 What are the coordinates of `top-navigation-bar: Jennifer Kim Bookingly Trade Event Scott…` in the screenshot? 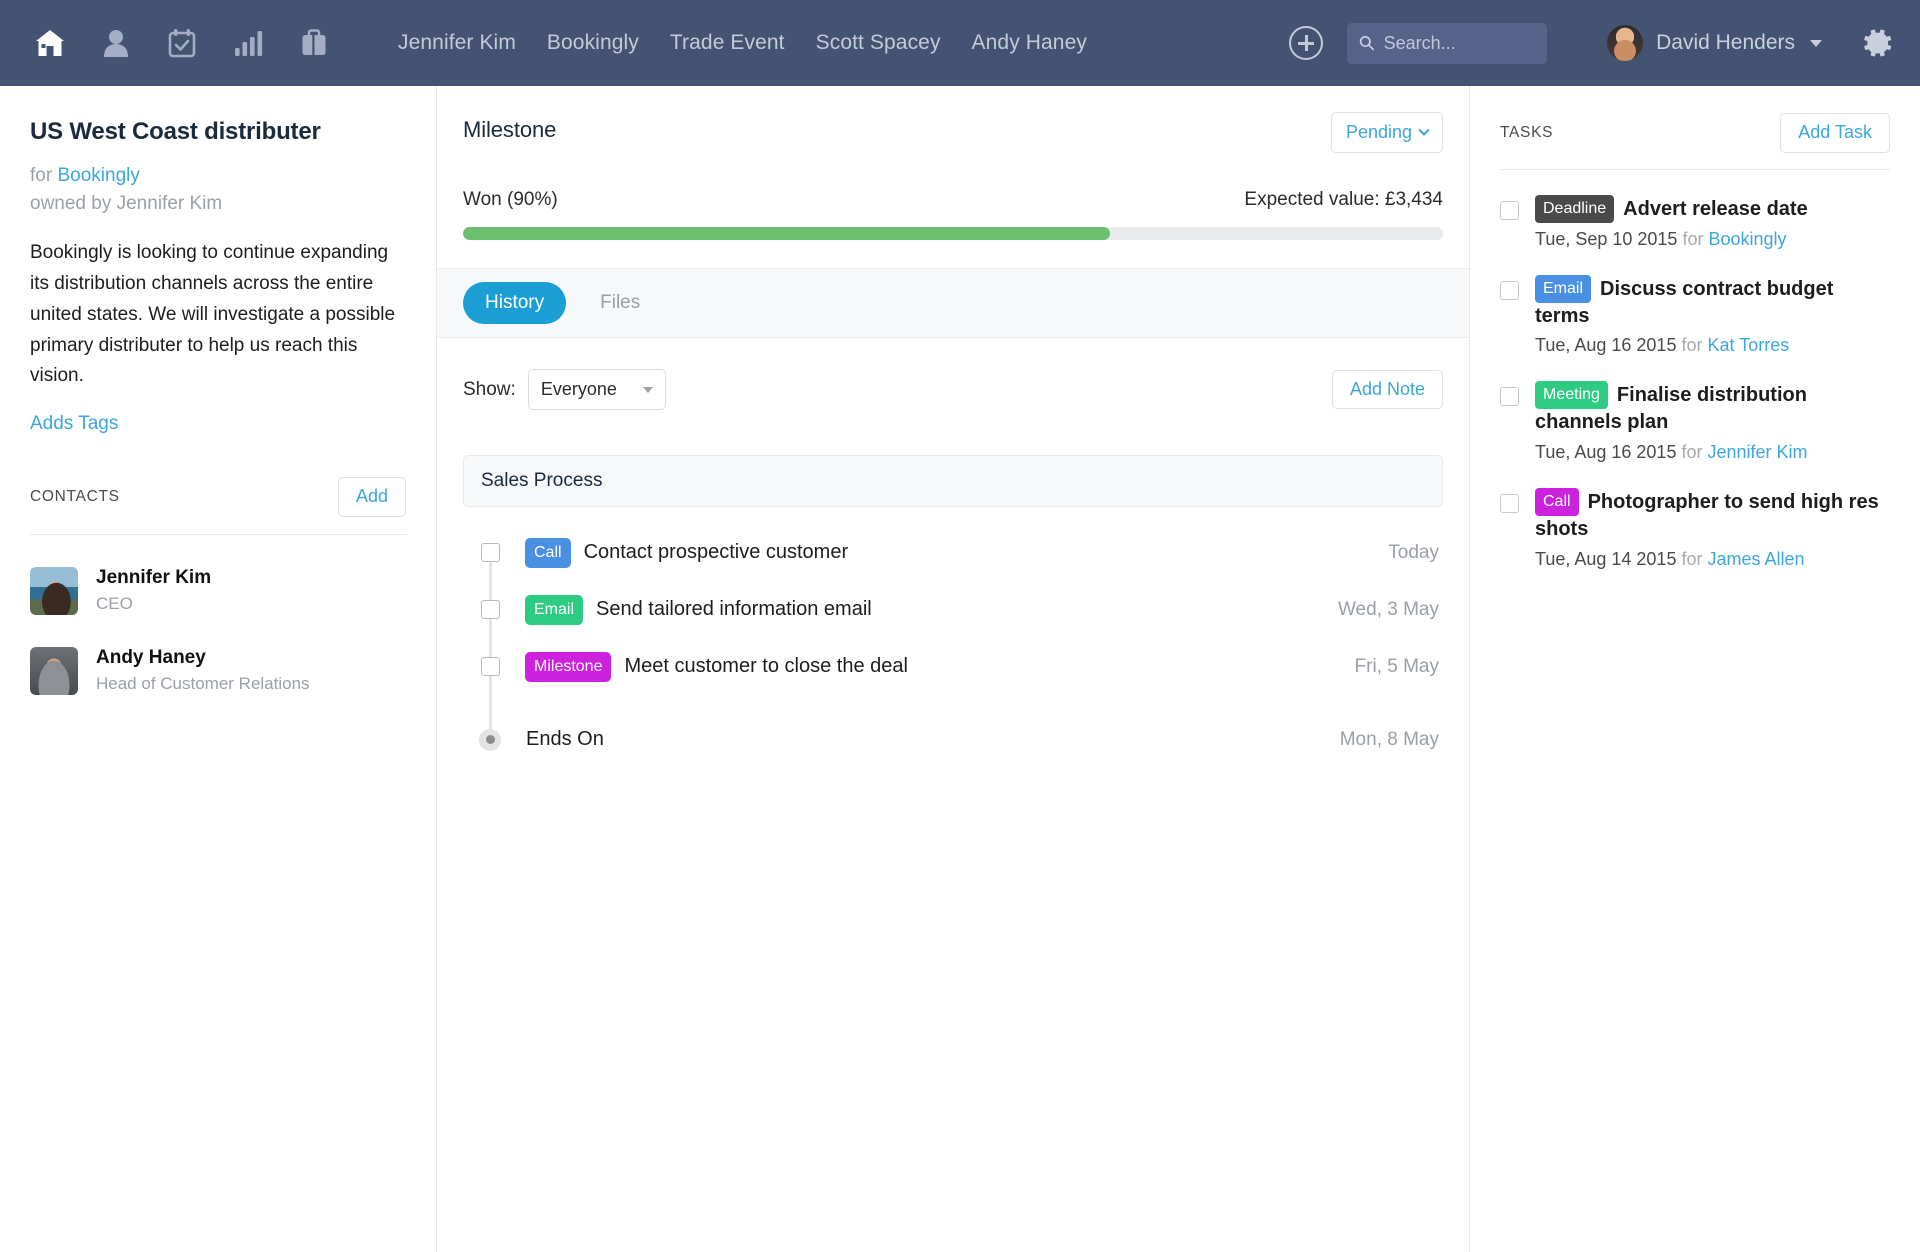 It's located at (960, 43).